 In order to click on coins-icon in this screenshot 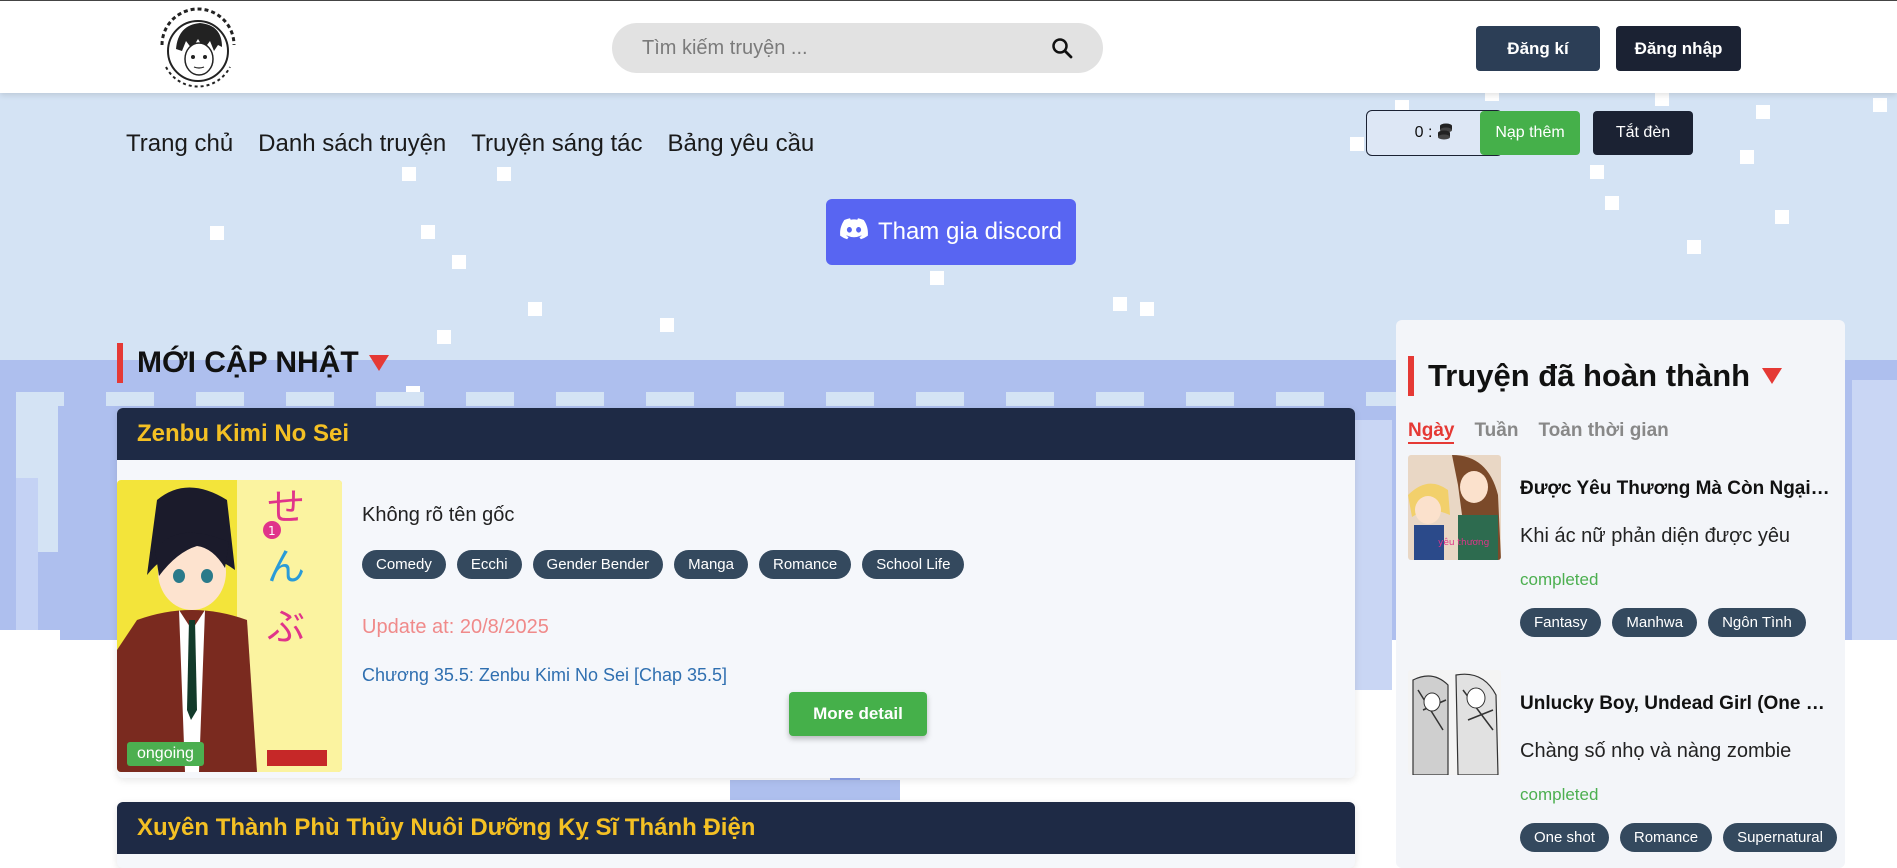, I will do `click(1445, 133)`.